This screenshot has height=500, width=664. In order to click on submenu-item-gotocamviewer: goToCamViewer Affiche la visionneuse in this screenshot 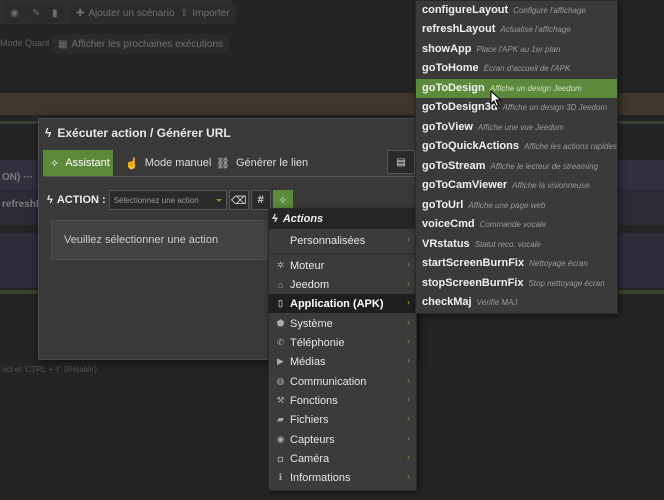, I will do `click(516, 185)`.